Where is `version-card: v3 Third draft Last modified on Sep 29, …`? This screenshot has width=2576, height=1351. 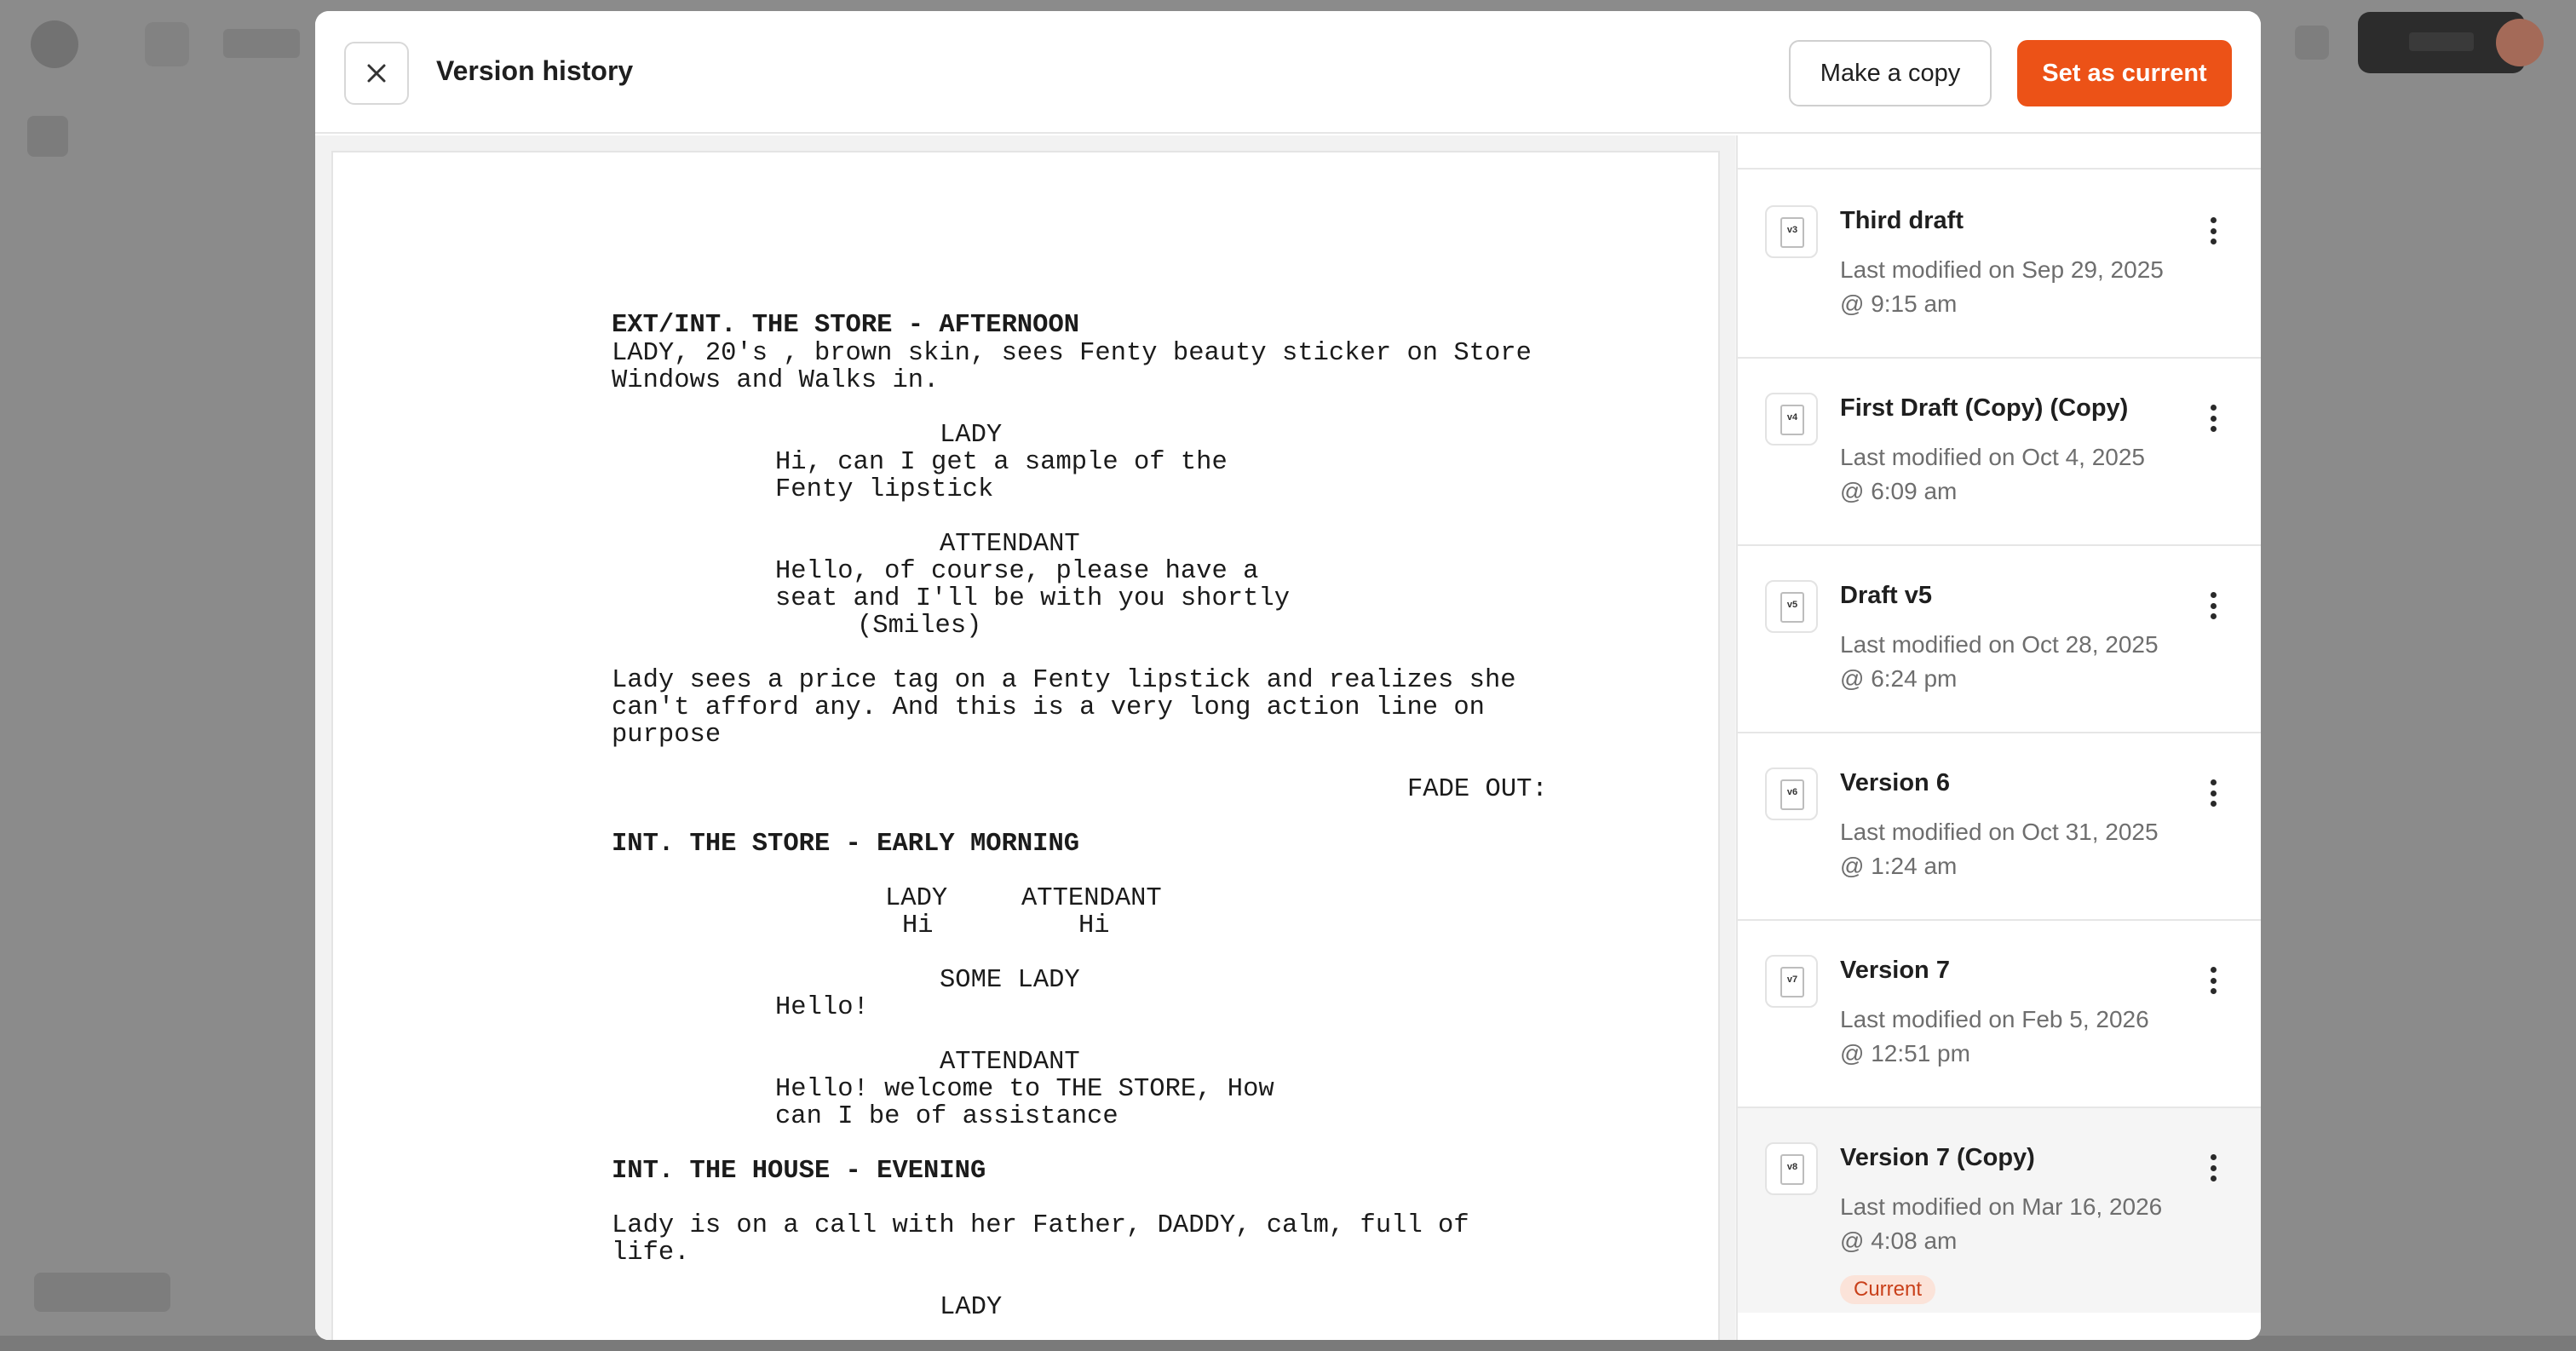 version-card: v3 Third draft Last modified on Sep 29, … is located at coordinates (2000, 265).